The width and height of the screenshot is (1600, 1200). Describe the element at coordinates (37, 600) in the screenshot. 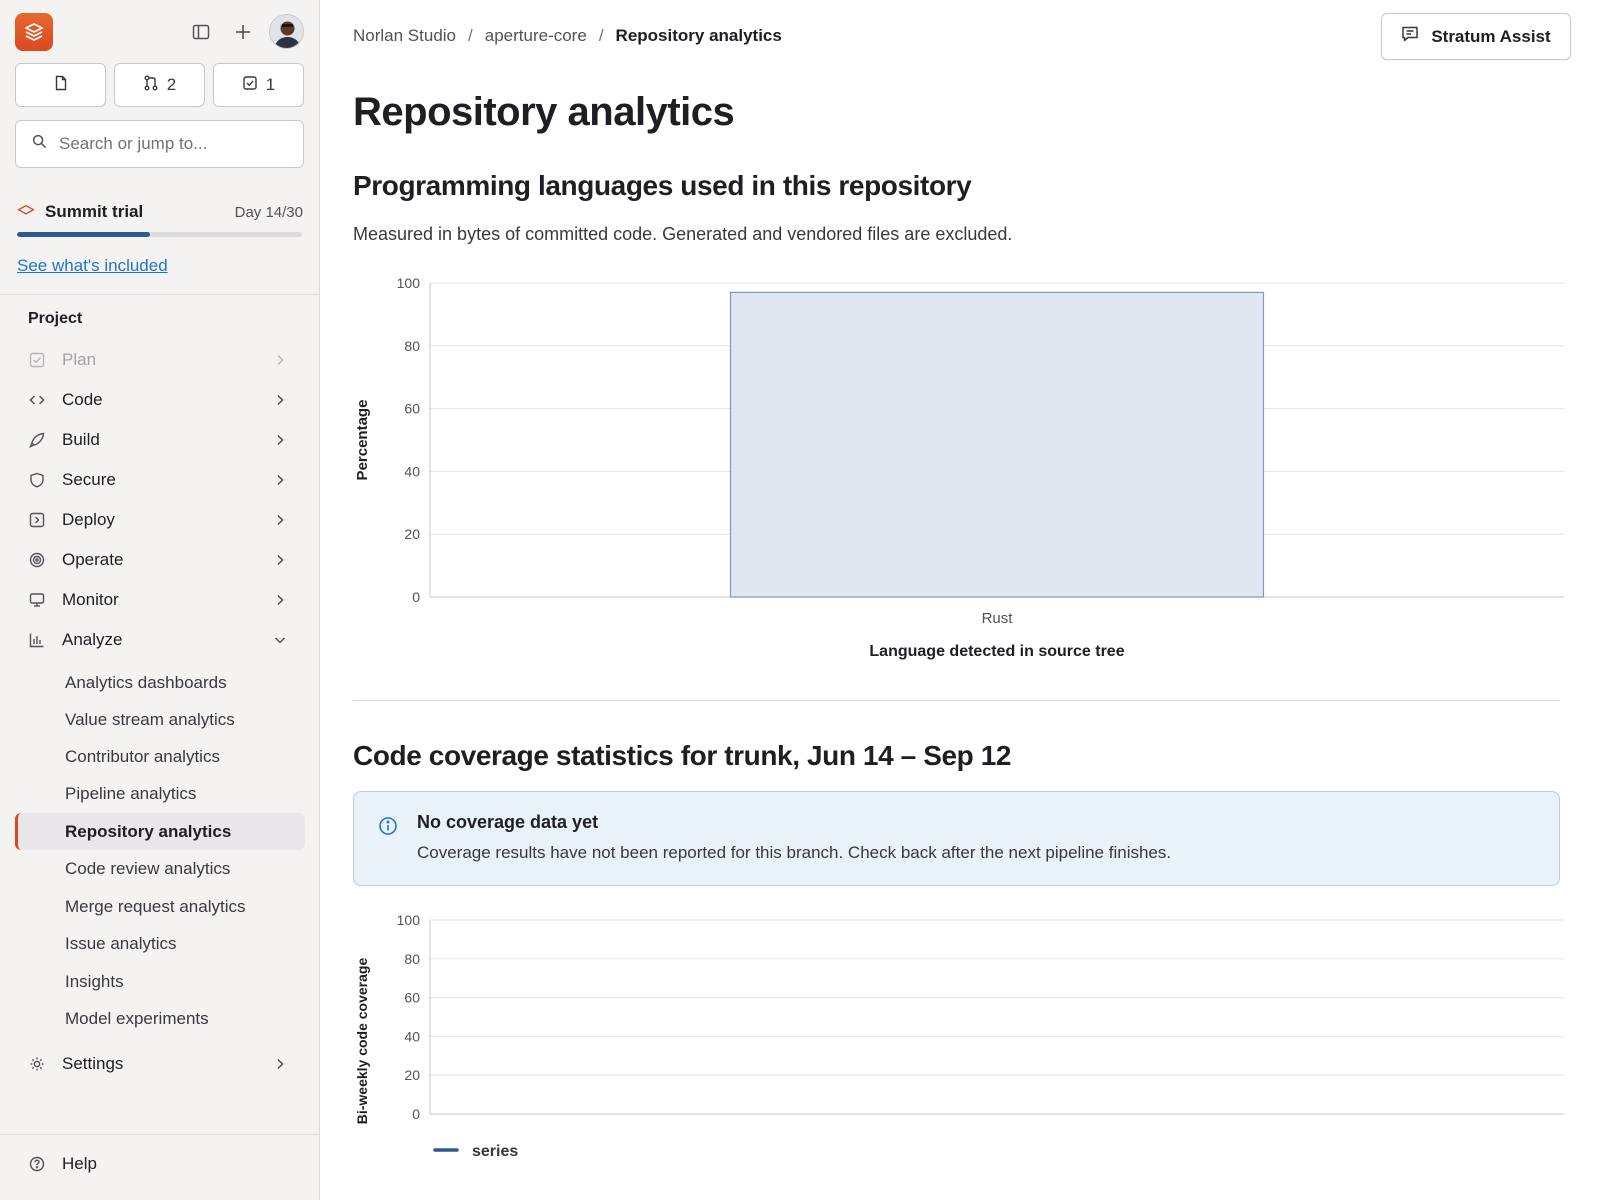

I see `monitor-icon` at that location.